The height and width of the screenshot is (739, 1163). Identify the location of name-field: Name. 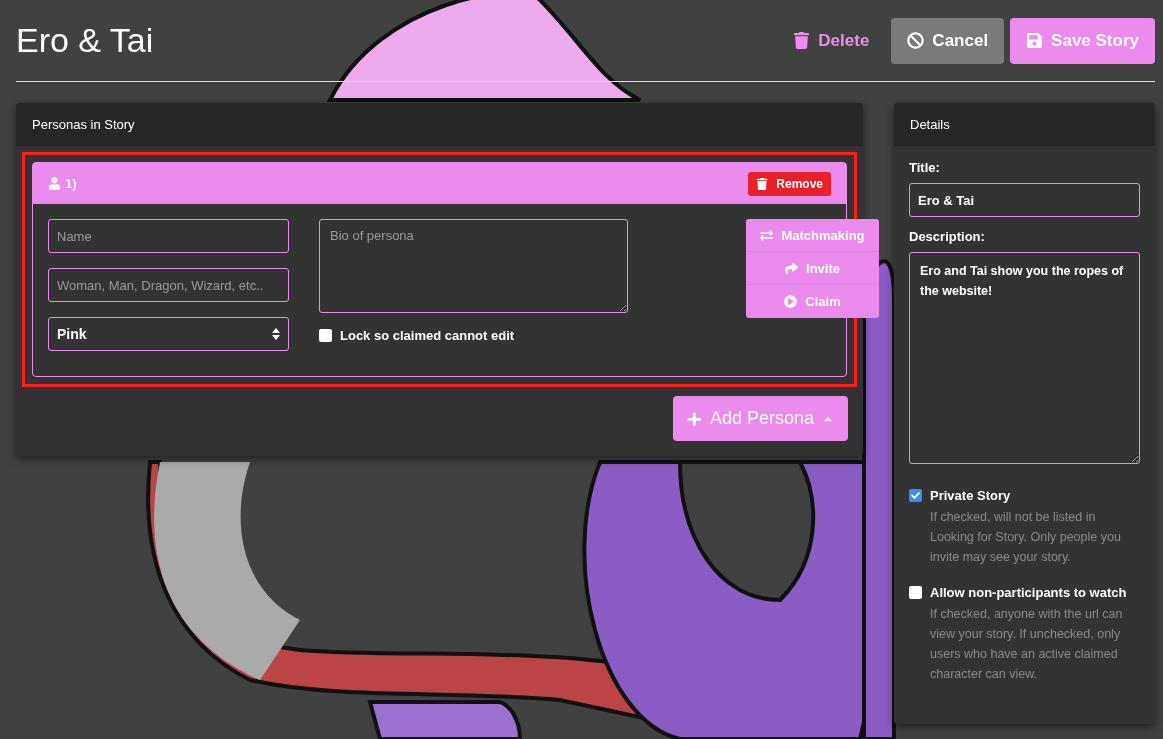
(168, 236).